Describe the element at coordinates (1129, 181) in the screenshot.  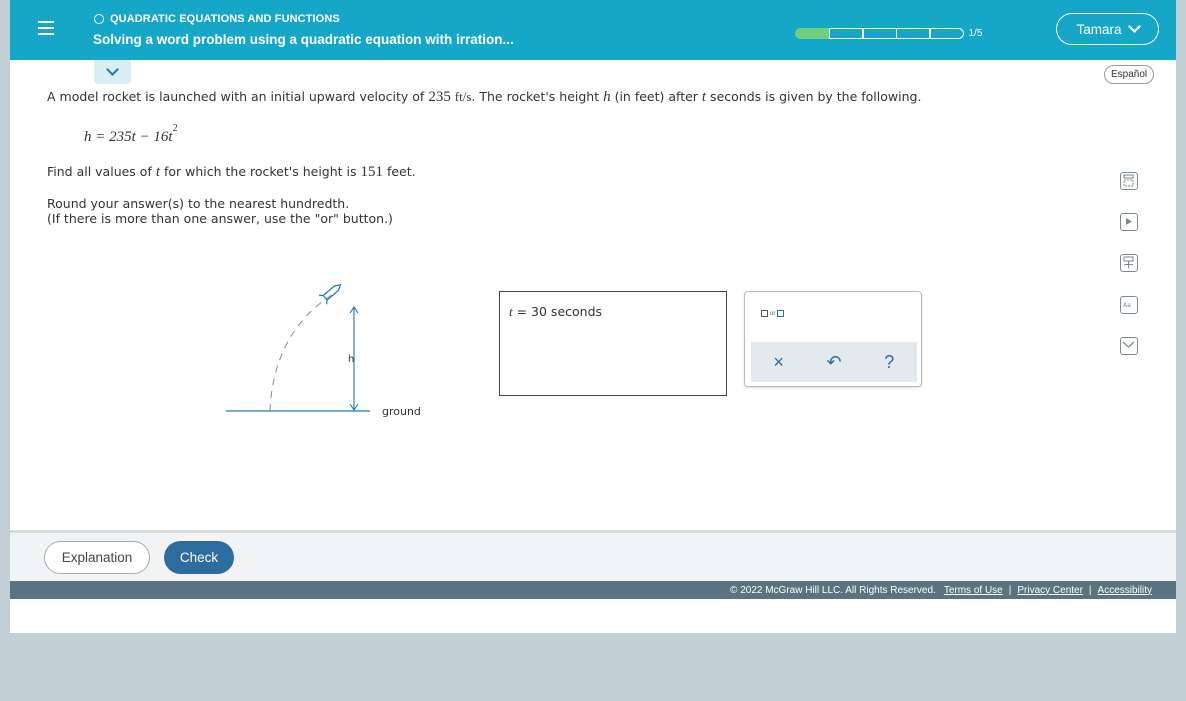
I see `calculator-icon` at that location.